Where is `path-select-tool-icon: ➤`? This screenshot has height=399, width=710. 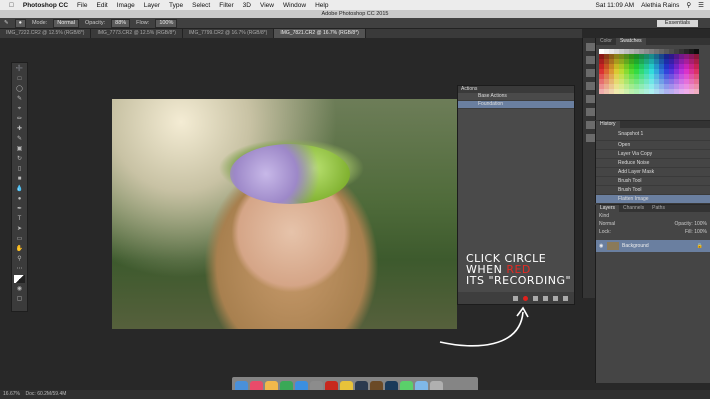 path-select-tool-icon: ➤ is located at coordinates (19, 229).